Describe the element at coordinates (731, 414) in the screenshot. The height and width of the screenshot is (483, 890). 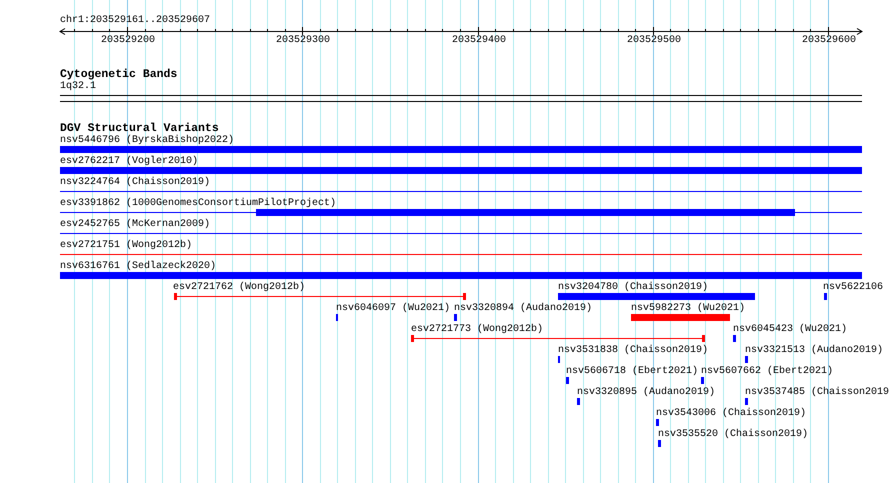
I see `variant-label: nsv3543006 (Chaisson2019)` at that location.